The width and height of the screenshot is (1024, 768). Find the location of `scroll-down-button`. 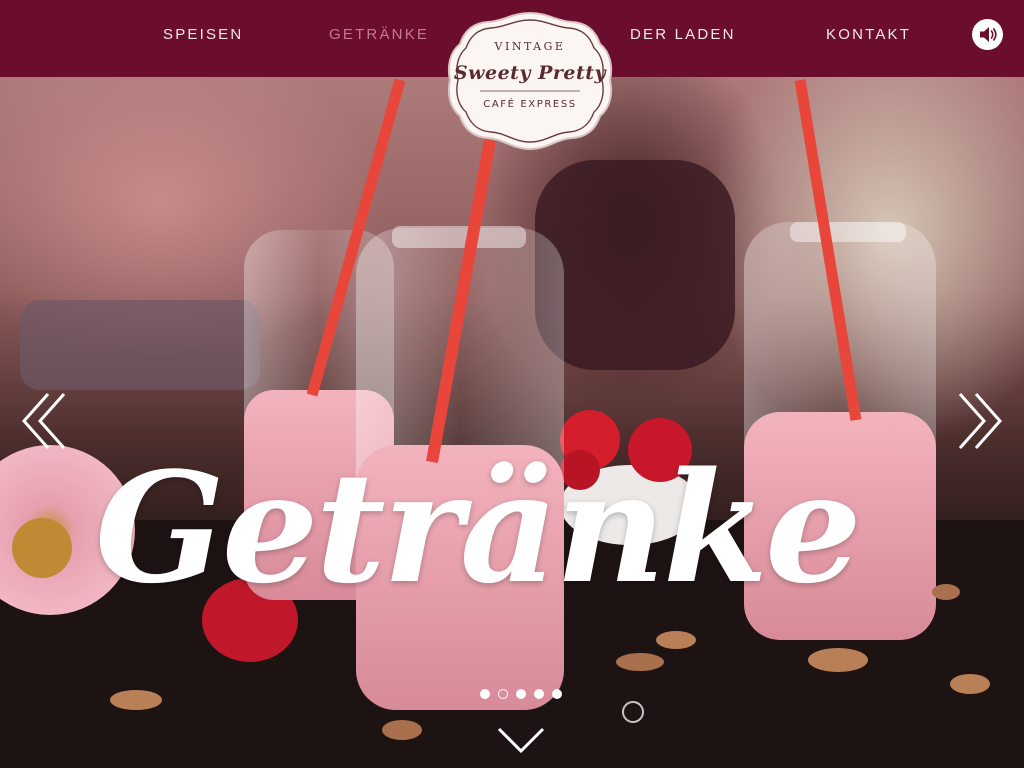

scroll-down-button is located at coordinates (521, 740).